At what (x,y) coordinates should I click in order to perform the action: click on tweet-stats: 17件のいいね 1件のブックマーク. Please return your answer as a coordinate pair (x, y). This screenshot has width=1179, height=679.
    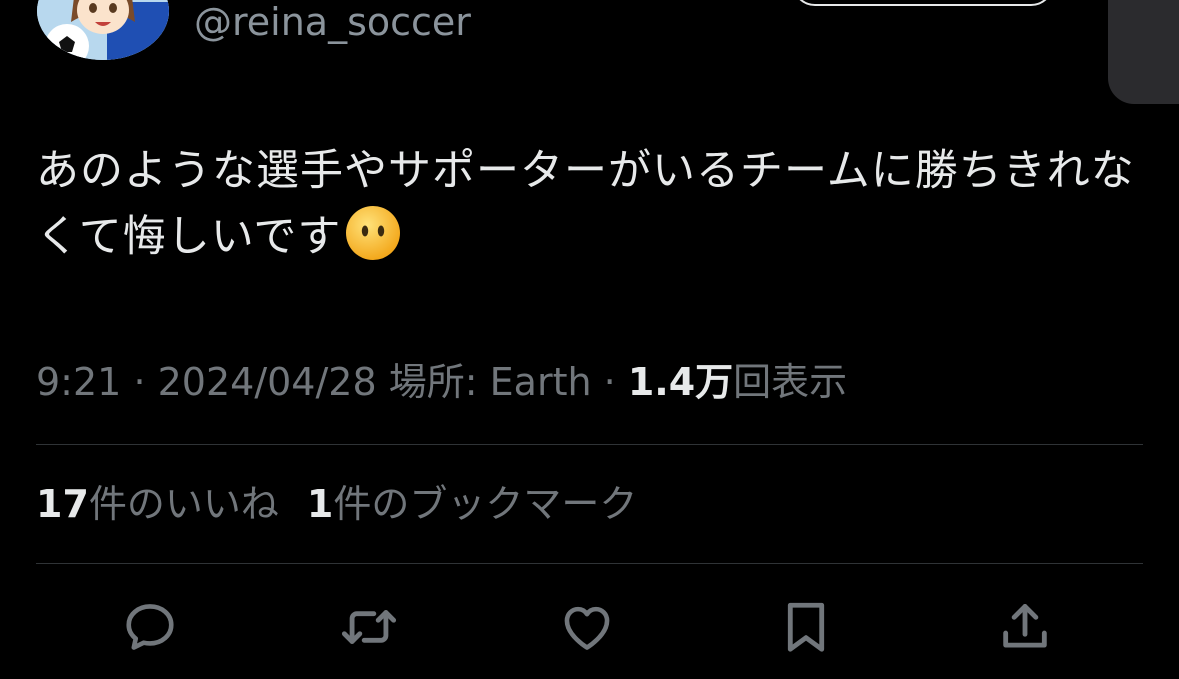
    Looking at the image, I should click on (336, 504).